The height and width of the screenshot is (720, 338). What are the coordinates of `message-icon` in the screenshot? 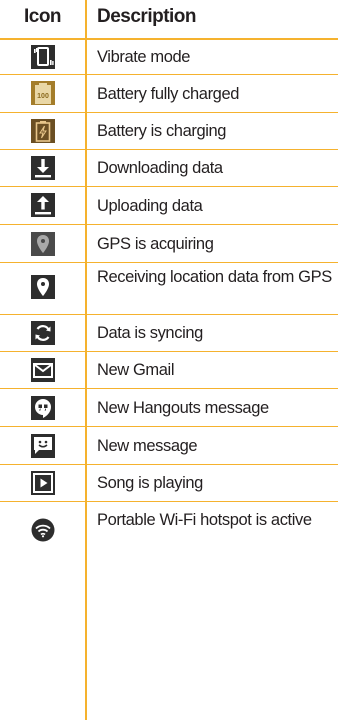 It's located at (43, 446).